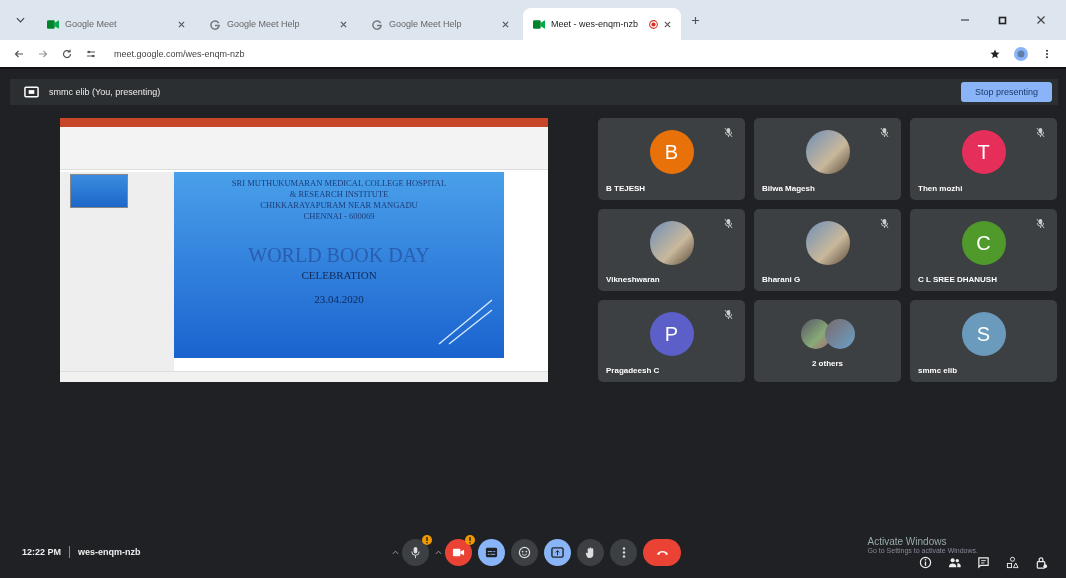  What do you see at coordinates (179, 53) in the screenshot?
I see `url-field: meet.google.com/wes-enqm-nzb` at bounding box center [179, 53].